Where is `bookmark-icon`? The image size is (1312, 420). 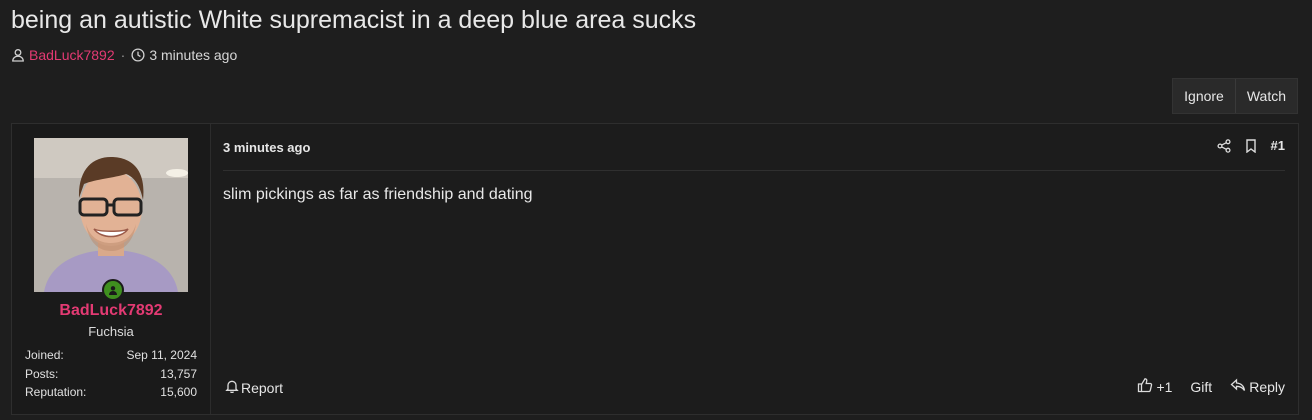
bookmark-icon is located at coordinates (1251, 145).